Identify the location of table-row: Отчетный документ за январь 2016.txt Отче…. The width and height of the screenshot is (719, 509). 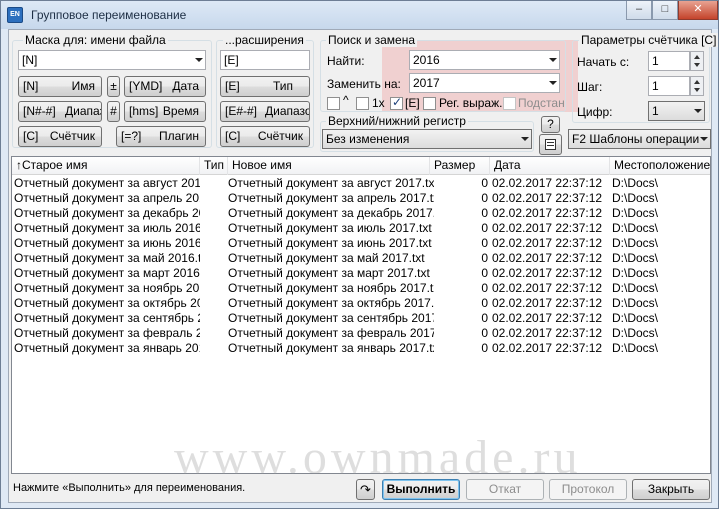
(361, 348).